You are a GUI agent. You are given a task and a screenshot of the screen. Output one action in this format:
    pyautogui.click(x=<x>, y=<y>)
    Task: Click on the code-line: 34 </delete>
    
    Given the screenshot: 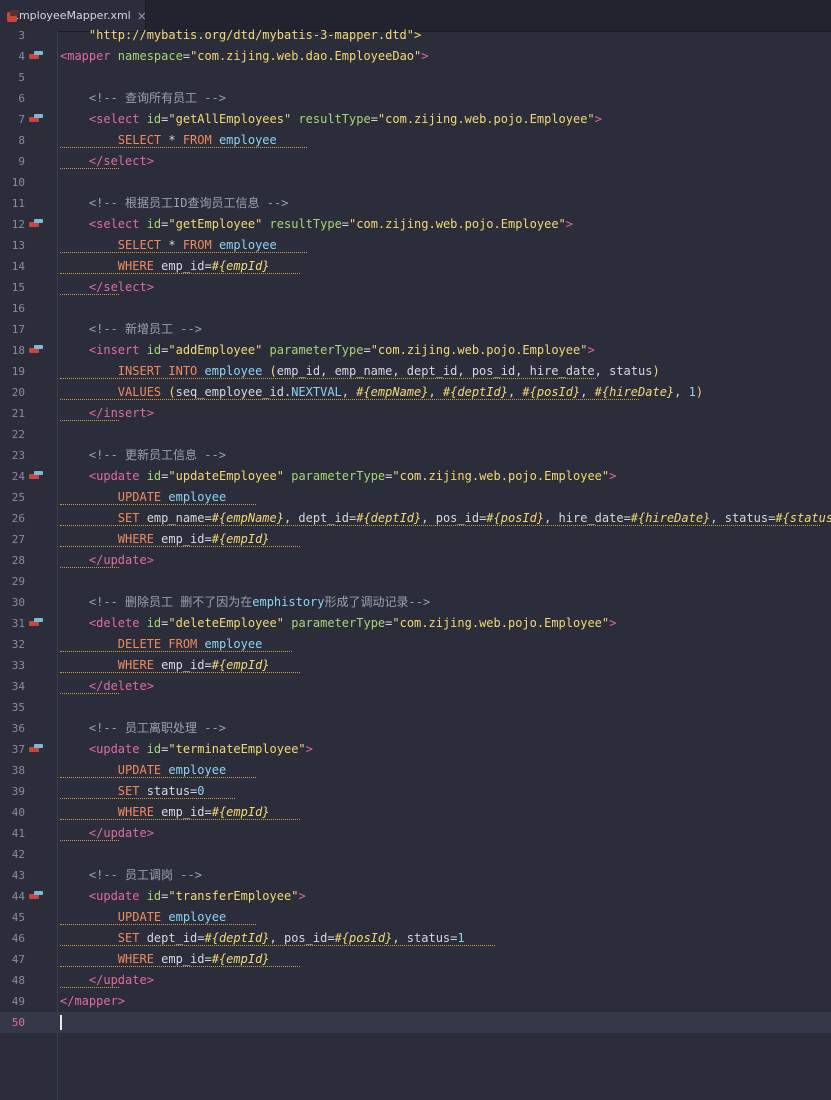 What is the action you would take?
    pyautogui.click(x=415, y=686)
    